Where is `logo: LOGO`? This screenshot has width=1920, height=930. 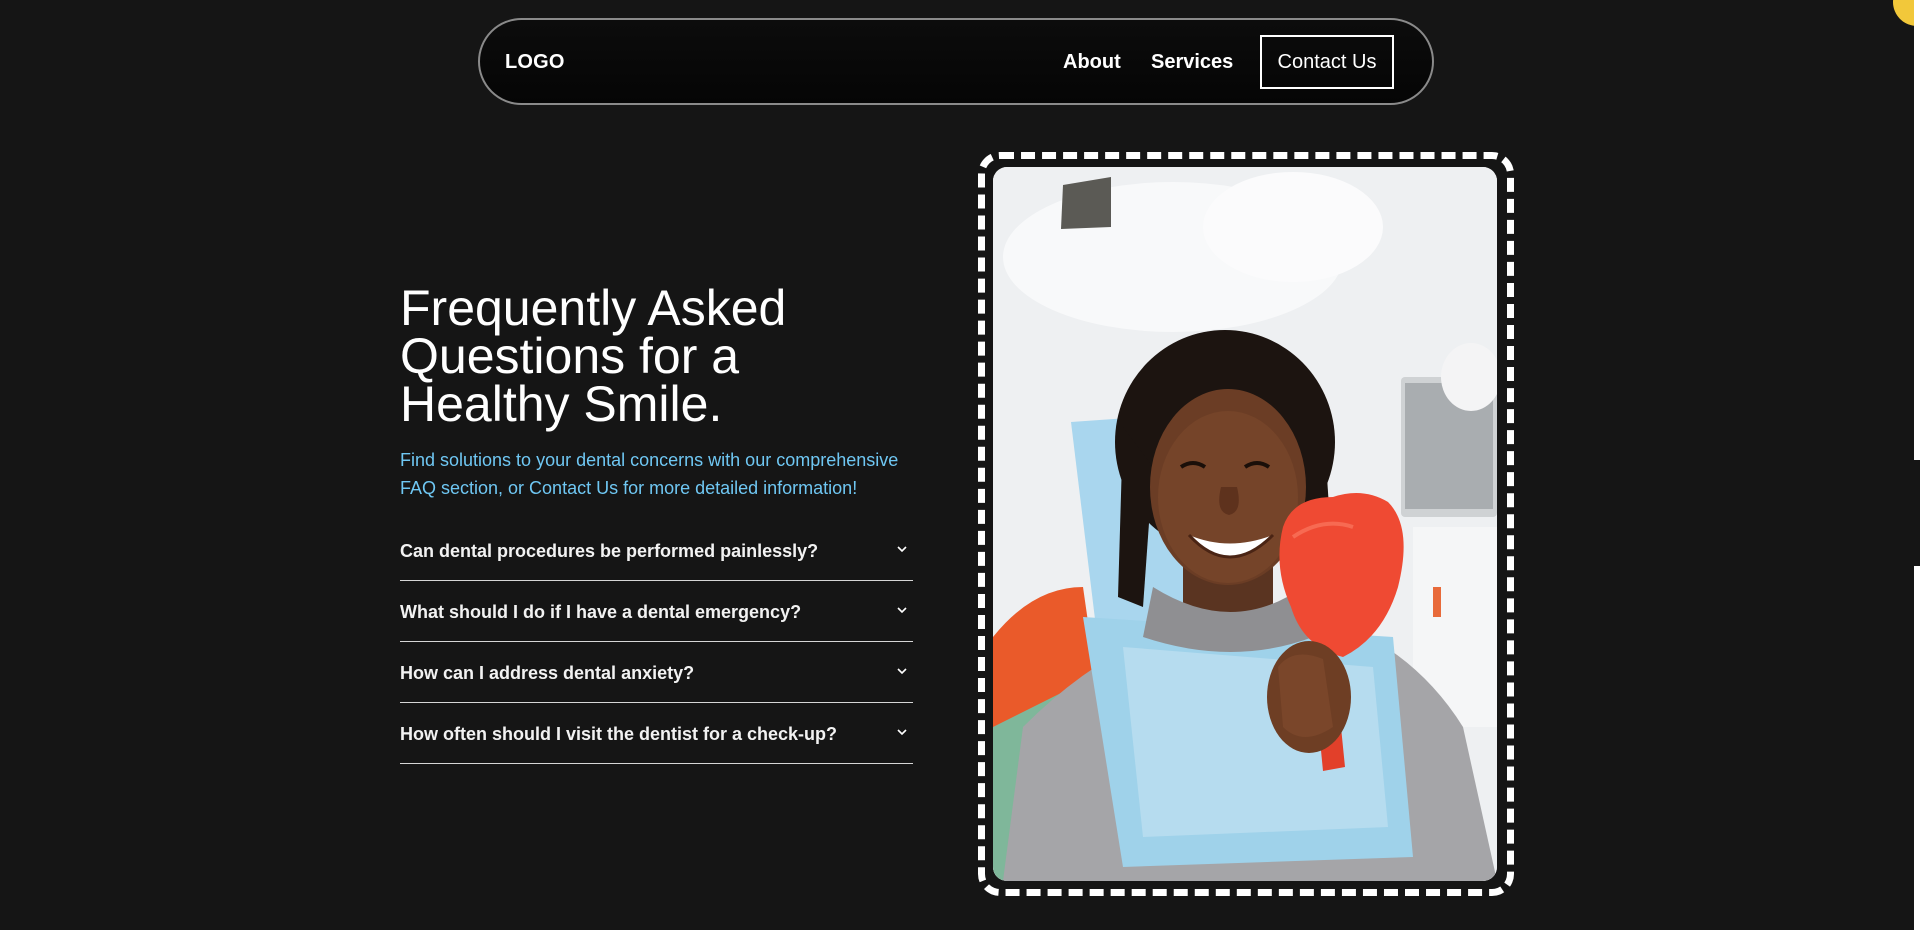
logo: LOGO is located at coordinates (535, 62).